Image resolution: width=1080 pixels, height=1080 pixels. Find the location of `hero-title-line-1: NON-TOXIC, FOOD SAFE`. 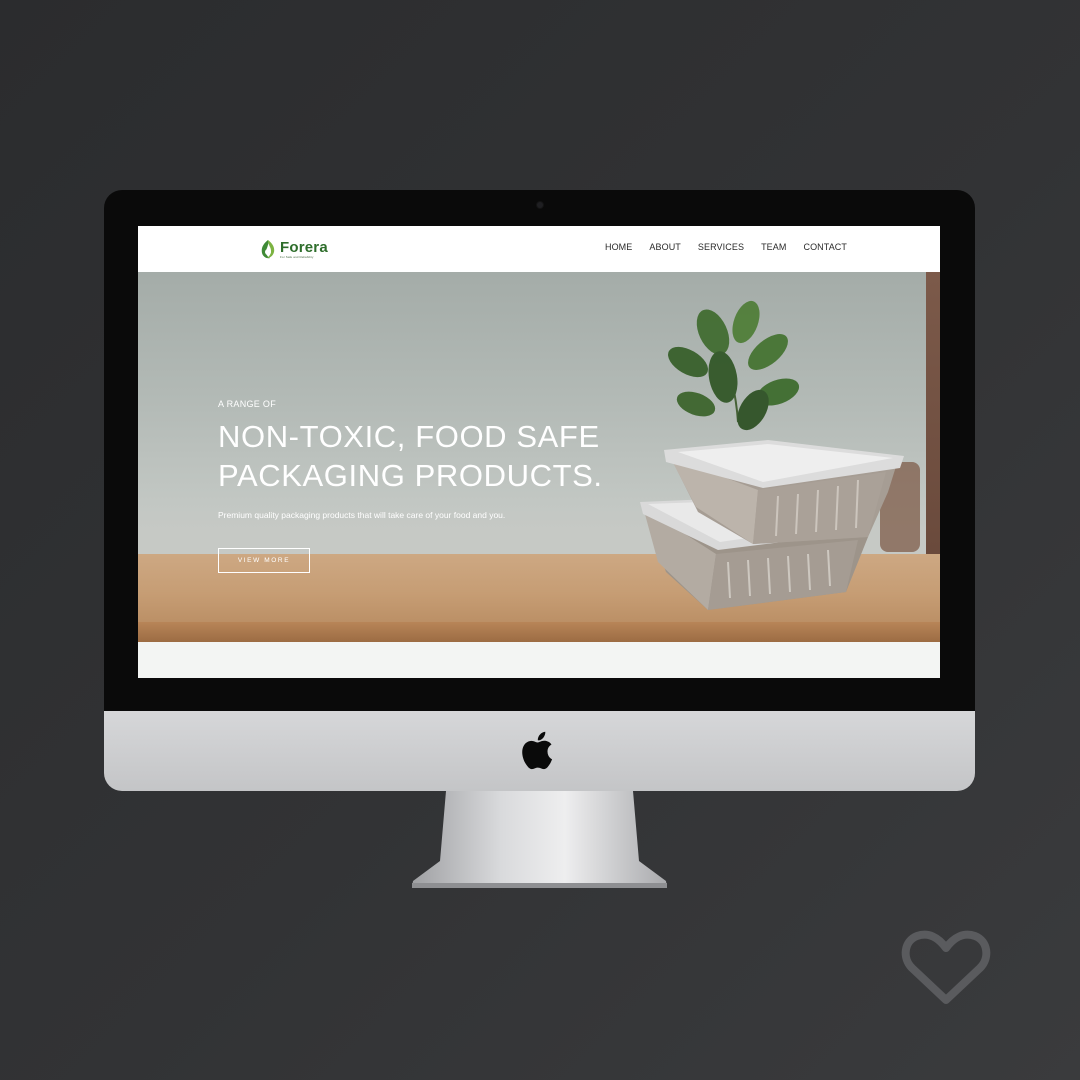

hero-title-line-1: NON-TOXIC, FOOD SAFE is located at coordinates (409, 436).